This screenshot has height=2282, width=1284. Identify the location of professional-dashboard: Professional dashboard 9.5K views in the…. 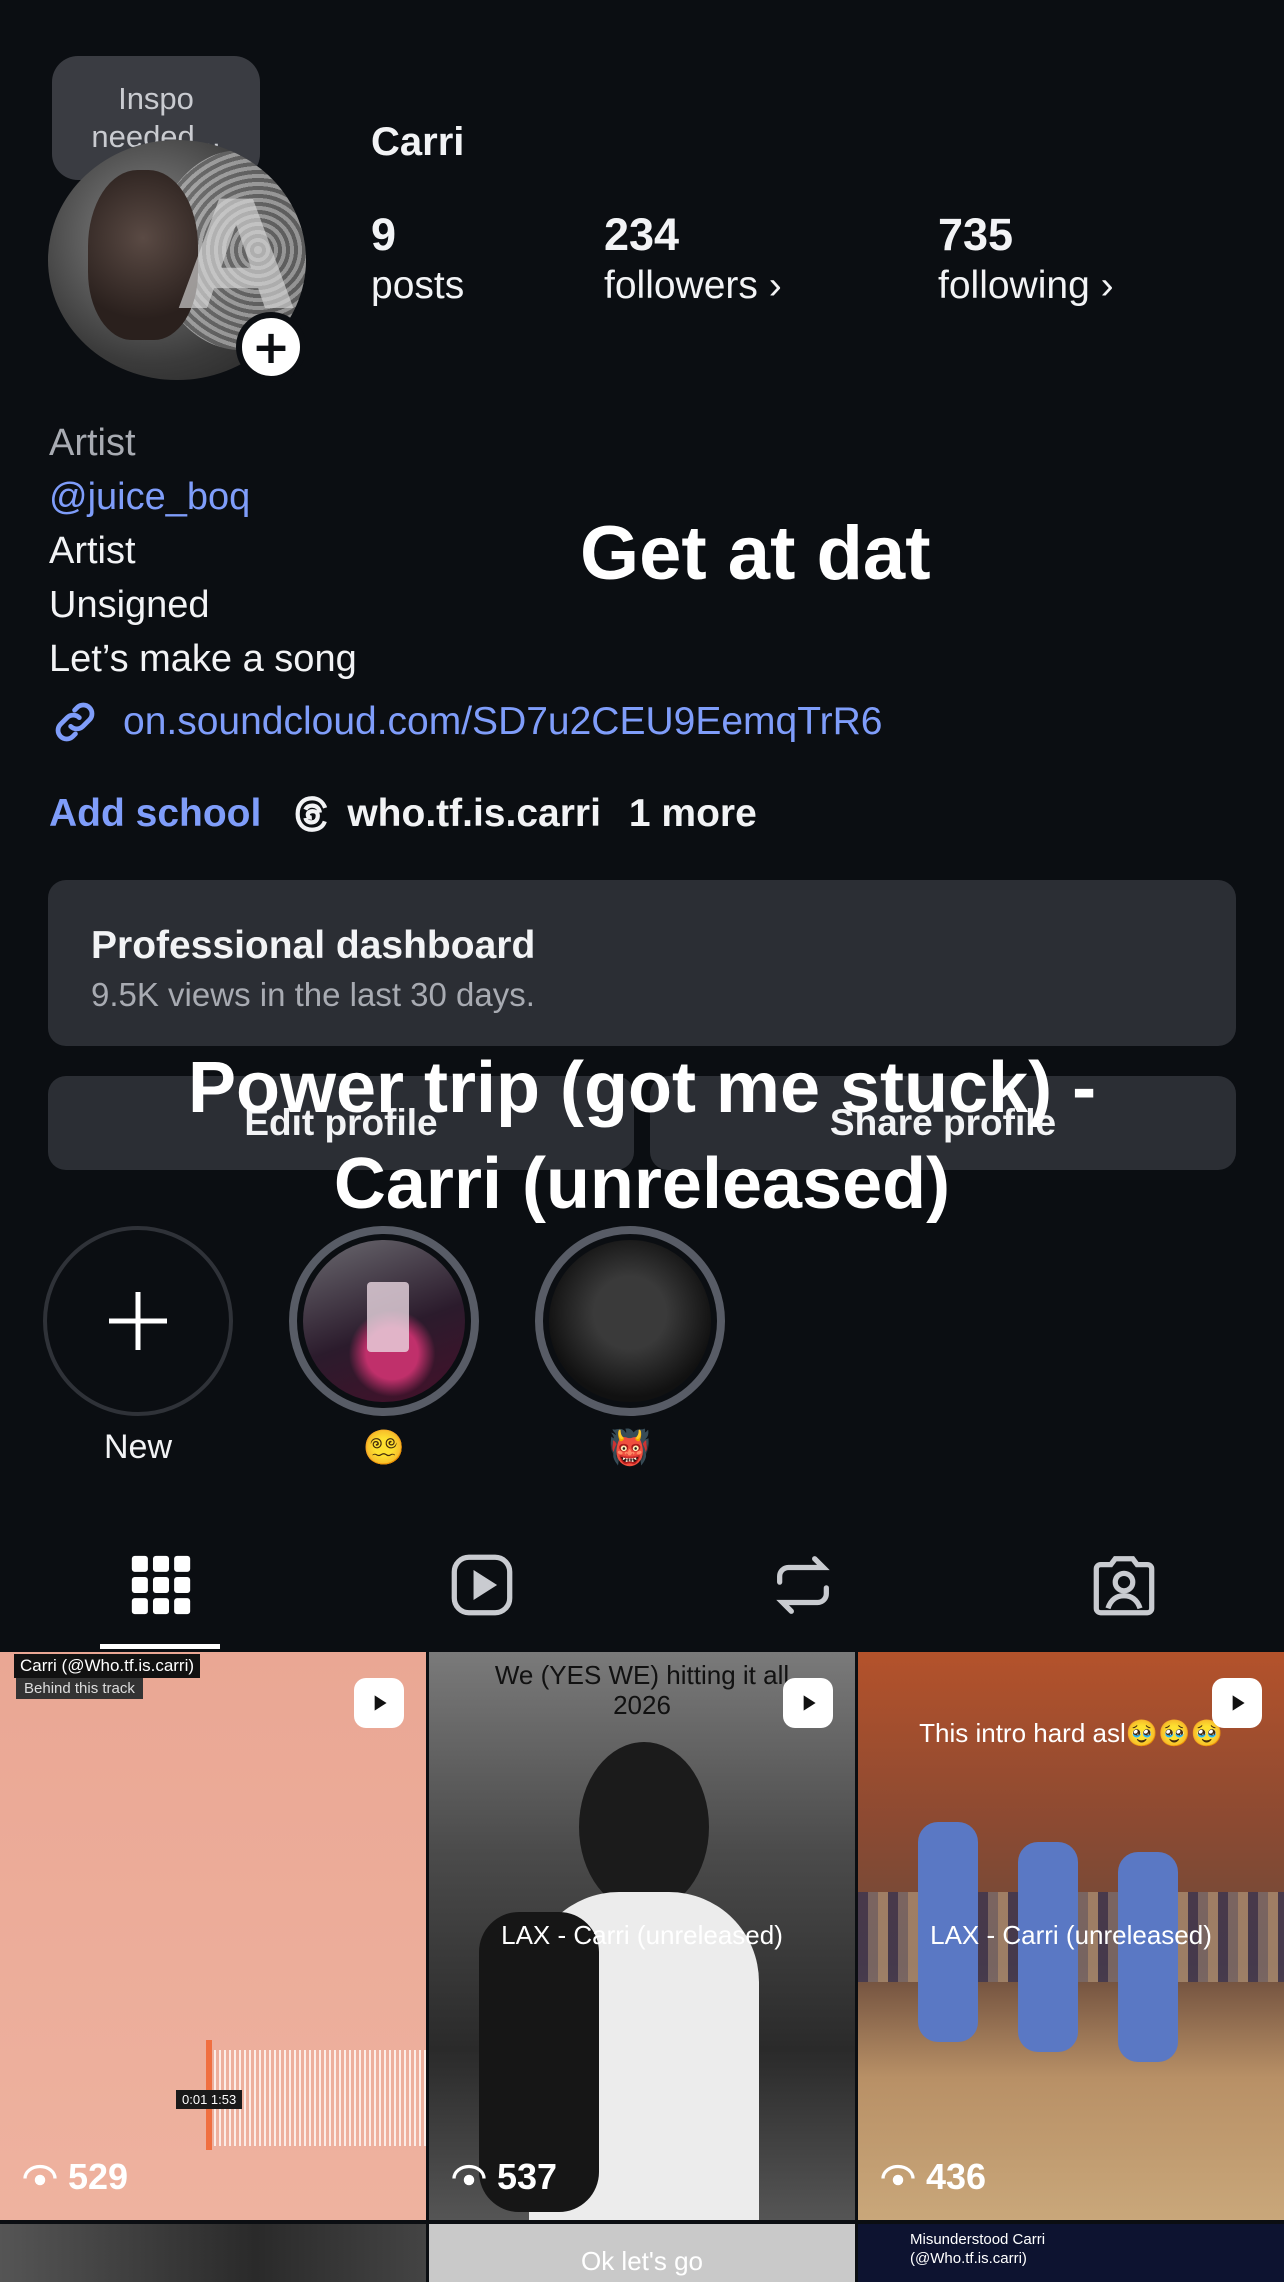
(642, 963).